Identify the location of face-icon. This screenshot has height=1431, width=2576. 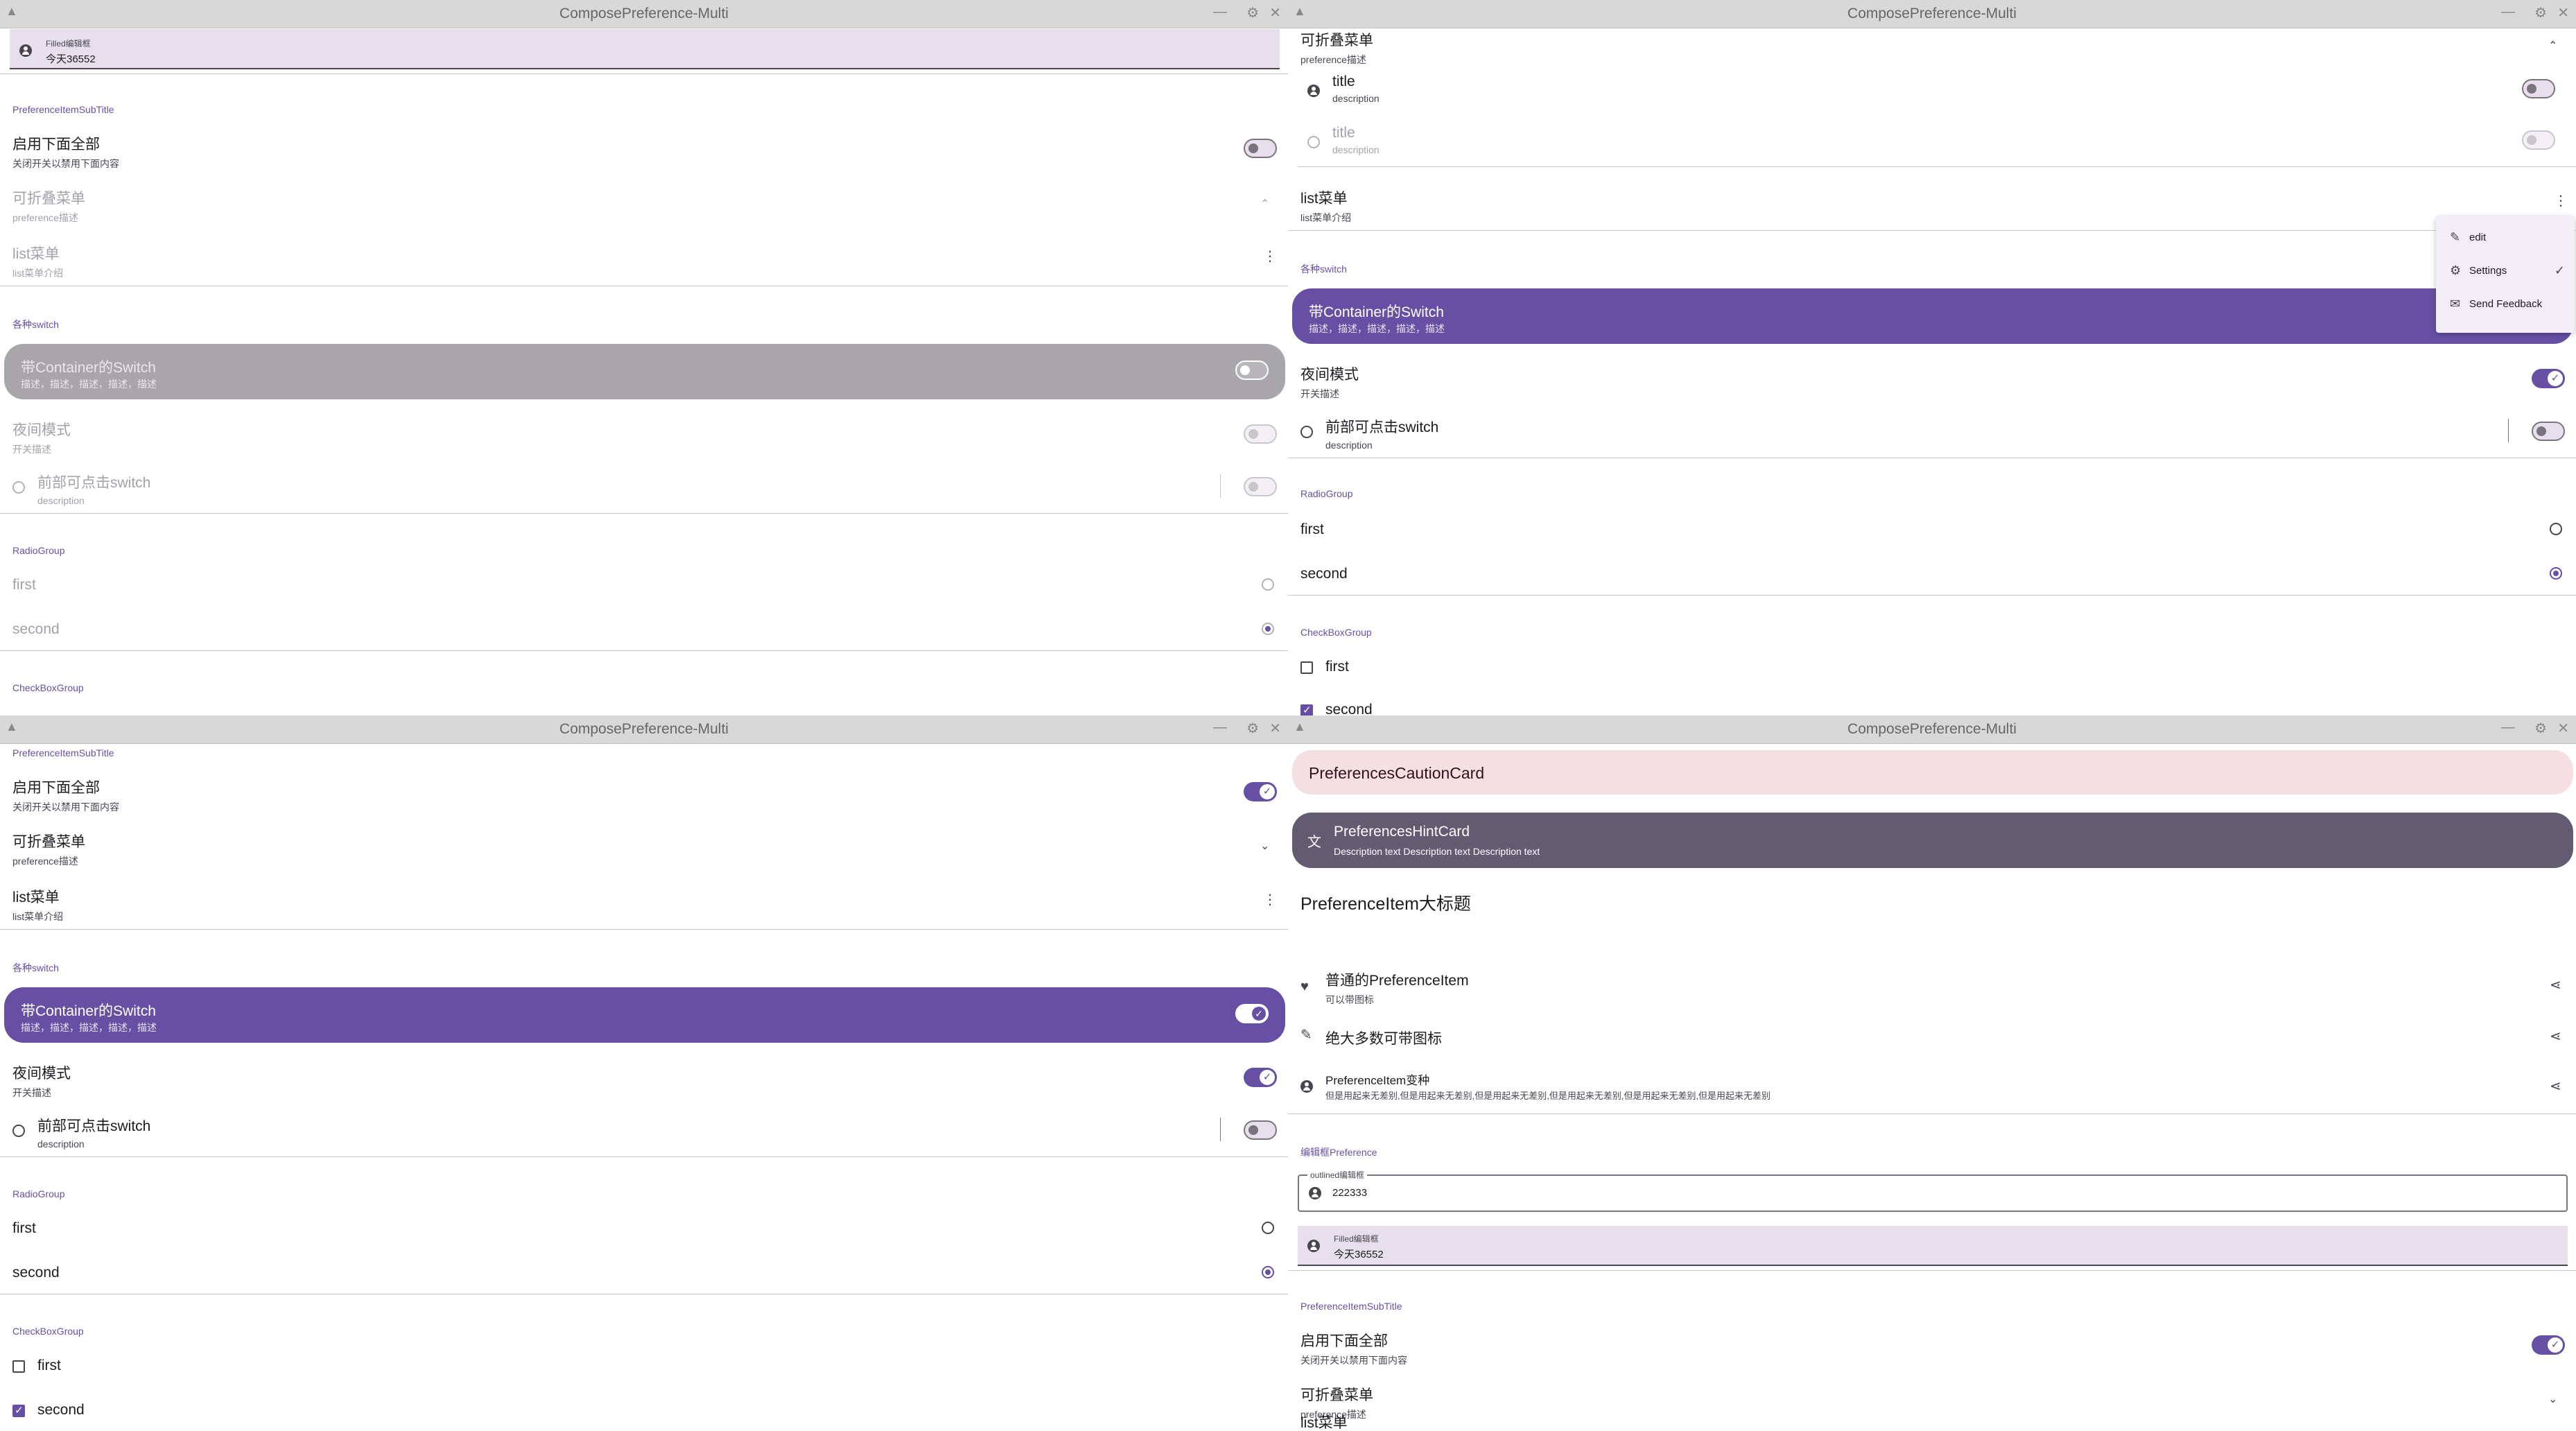
(18, 1131).